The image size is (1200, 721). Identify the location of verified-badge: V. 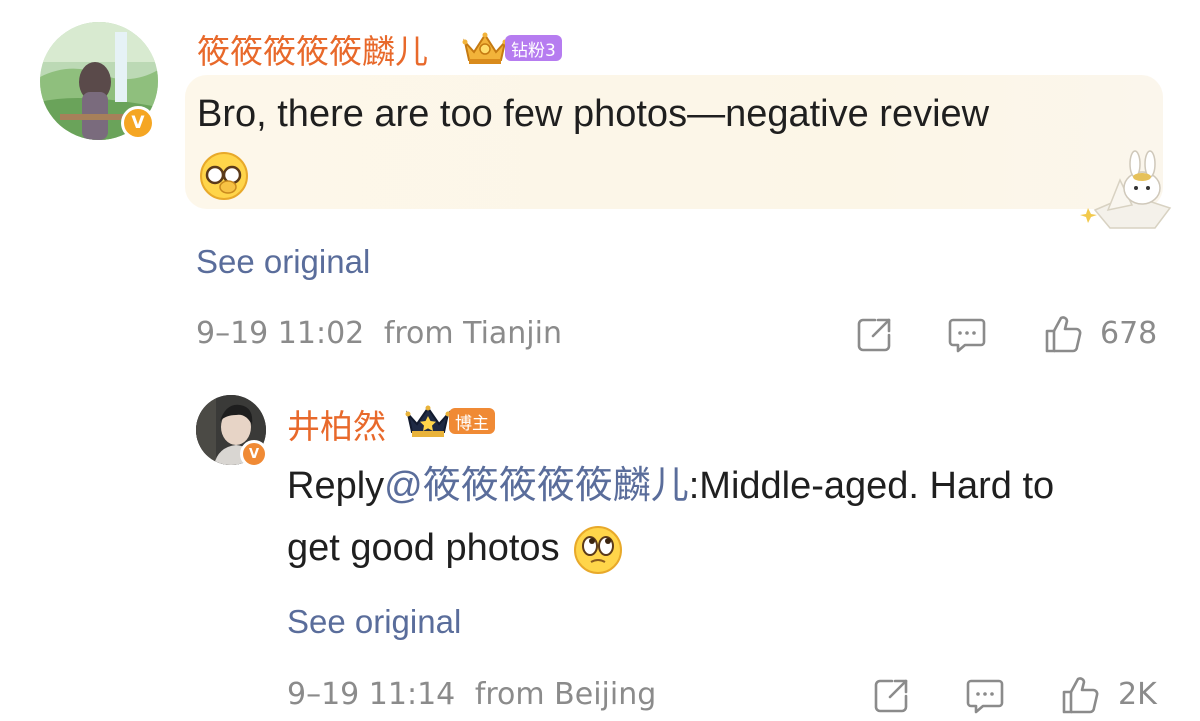
(138, 123).